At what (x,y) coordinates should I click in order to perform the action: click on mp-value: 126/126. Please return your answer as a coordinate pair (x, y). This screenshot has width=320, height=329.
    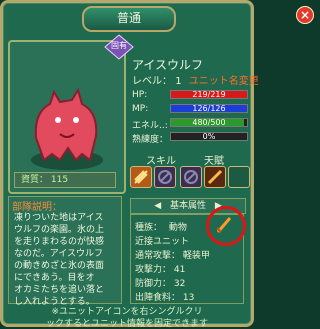
    Looking at the image, I should click on (209, 108).